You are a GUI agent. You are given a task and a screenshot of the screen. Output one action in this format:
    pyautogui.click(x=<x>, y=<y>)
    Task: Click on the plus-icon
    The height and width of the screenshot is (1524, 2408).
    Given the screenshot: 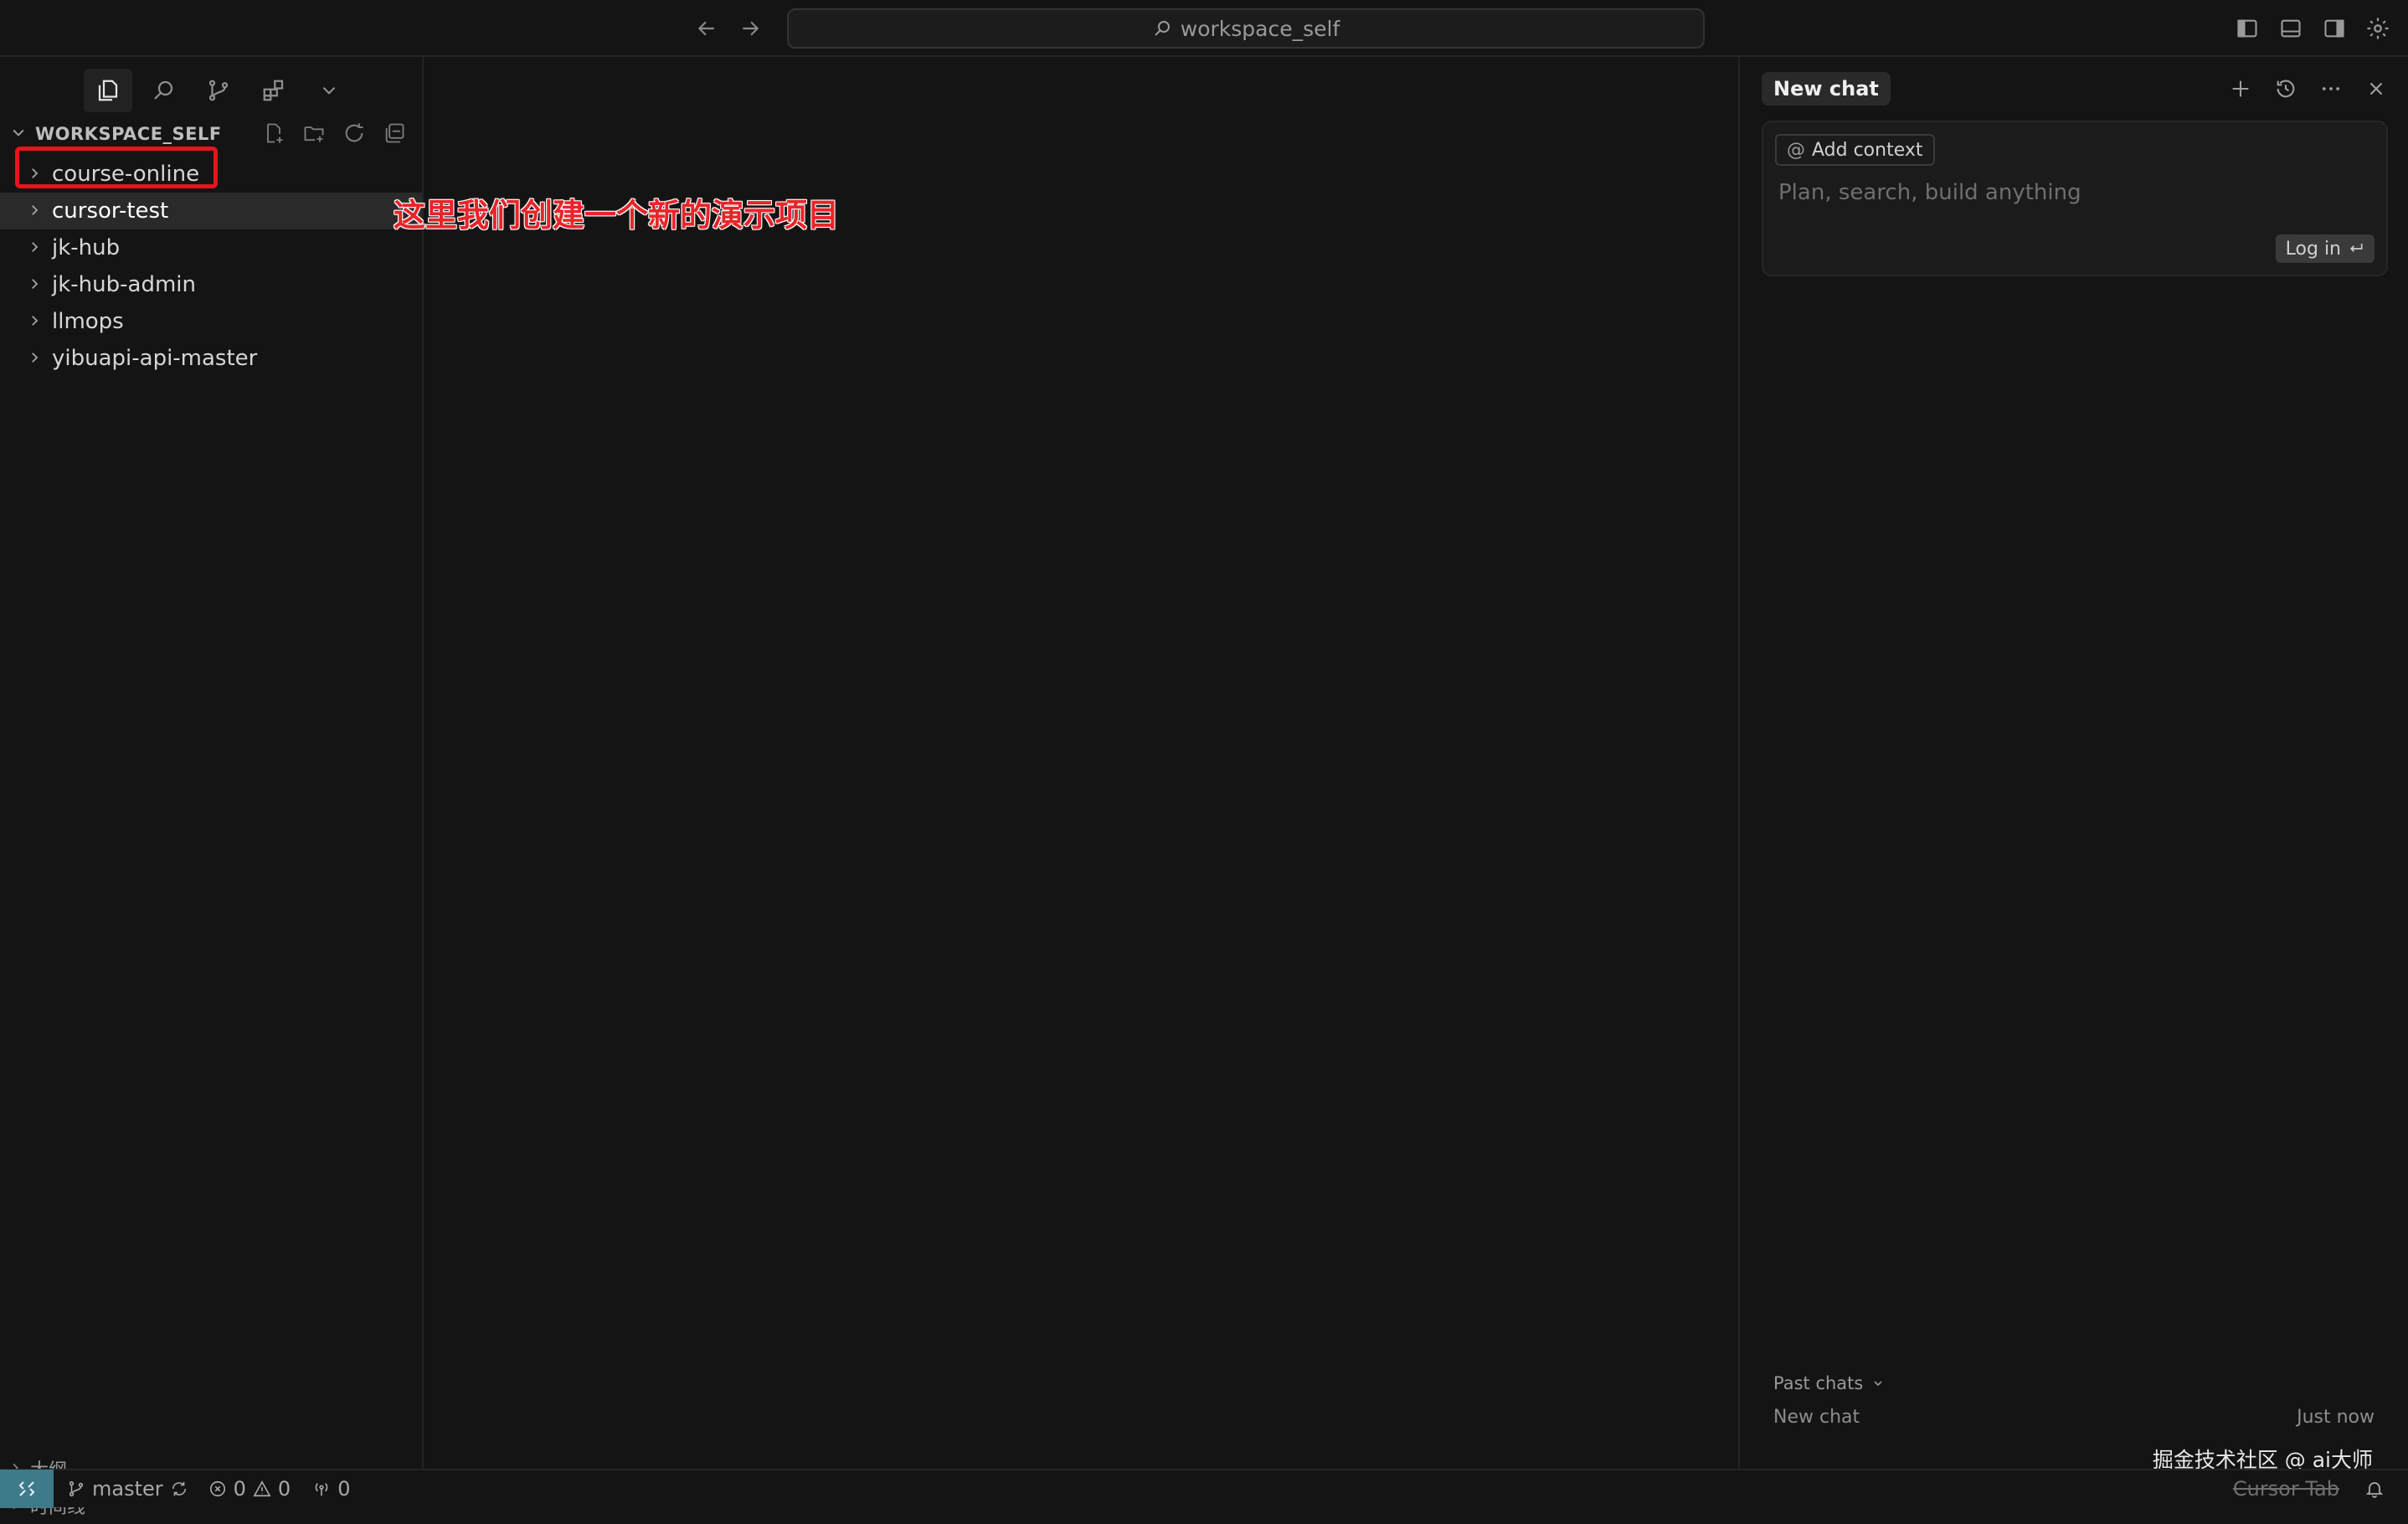 What is the action you would take?
    pyautogui.click(x=2241, y=88)
    